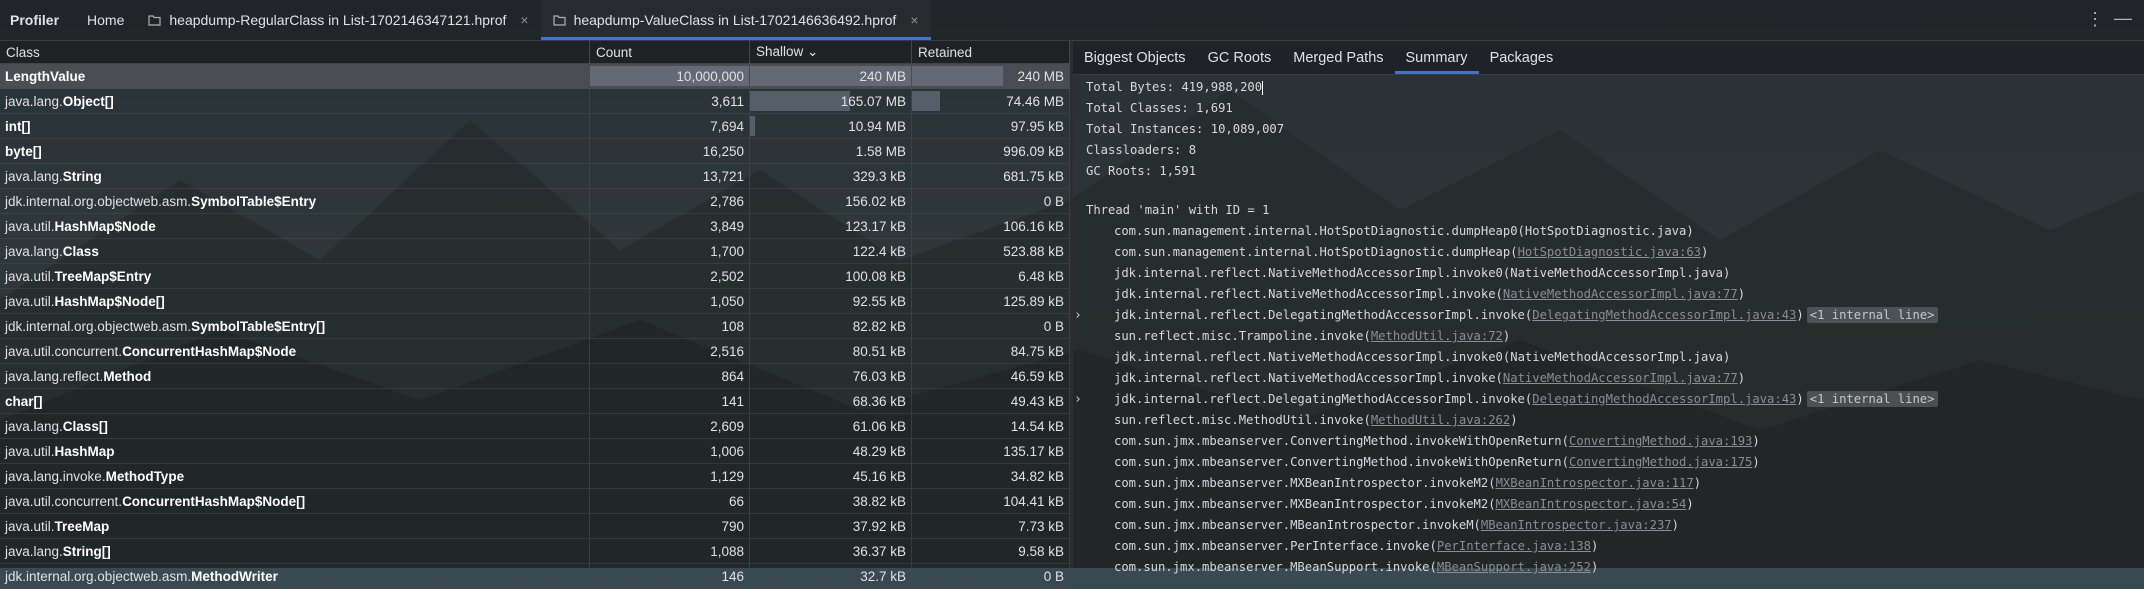 The width and height of the screenshot is (2144, 589). I want to click on shallow-cell: 80.51 kB, so click(831, 351).